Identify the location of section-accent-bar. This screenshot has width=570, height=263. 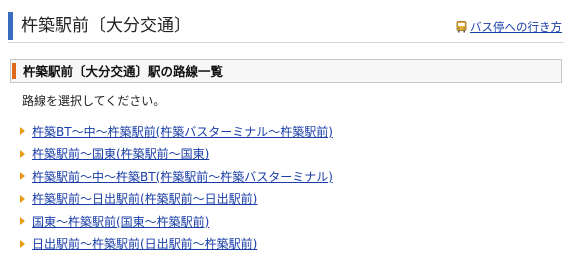
(14, 71).